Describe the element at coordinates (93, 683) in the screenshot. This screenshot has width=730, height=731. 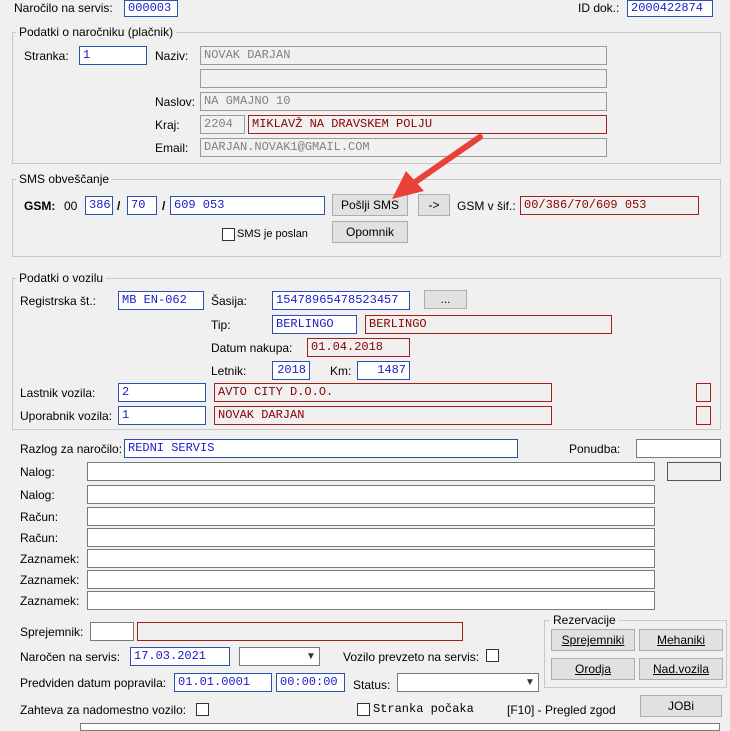
I see `planned-date-label: Predviden datum popravila:` at that location.